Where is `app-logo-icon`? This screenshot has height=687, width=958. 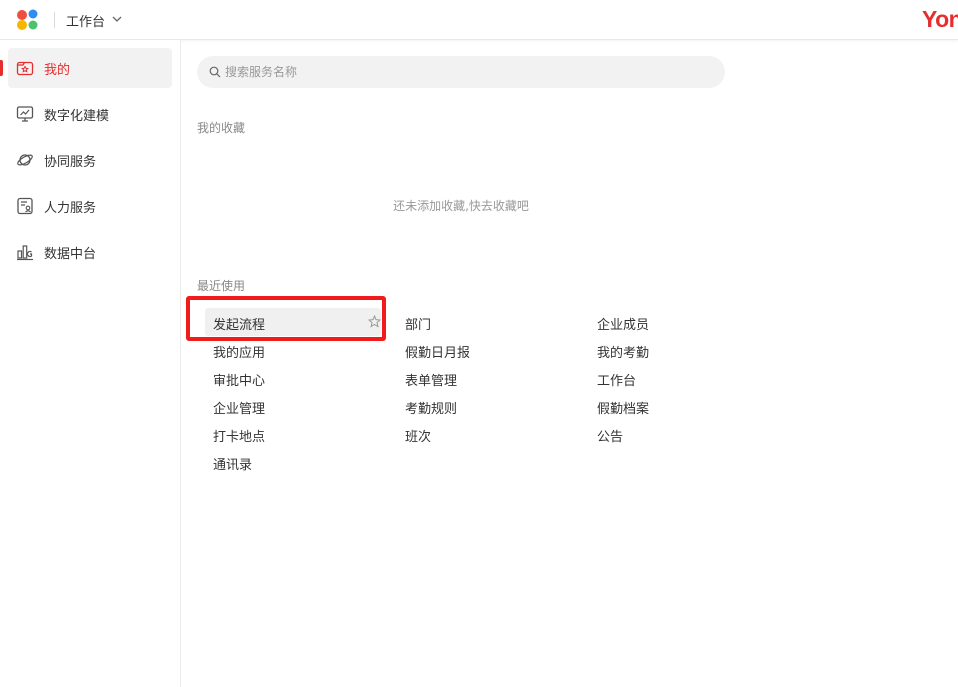
app-logo-icon is located at coordinates (28, 20).